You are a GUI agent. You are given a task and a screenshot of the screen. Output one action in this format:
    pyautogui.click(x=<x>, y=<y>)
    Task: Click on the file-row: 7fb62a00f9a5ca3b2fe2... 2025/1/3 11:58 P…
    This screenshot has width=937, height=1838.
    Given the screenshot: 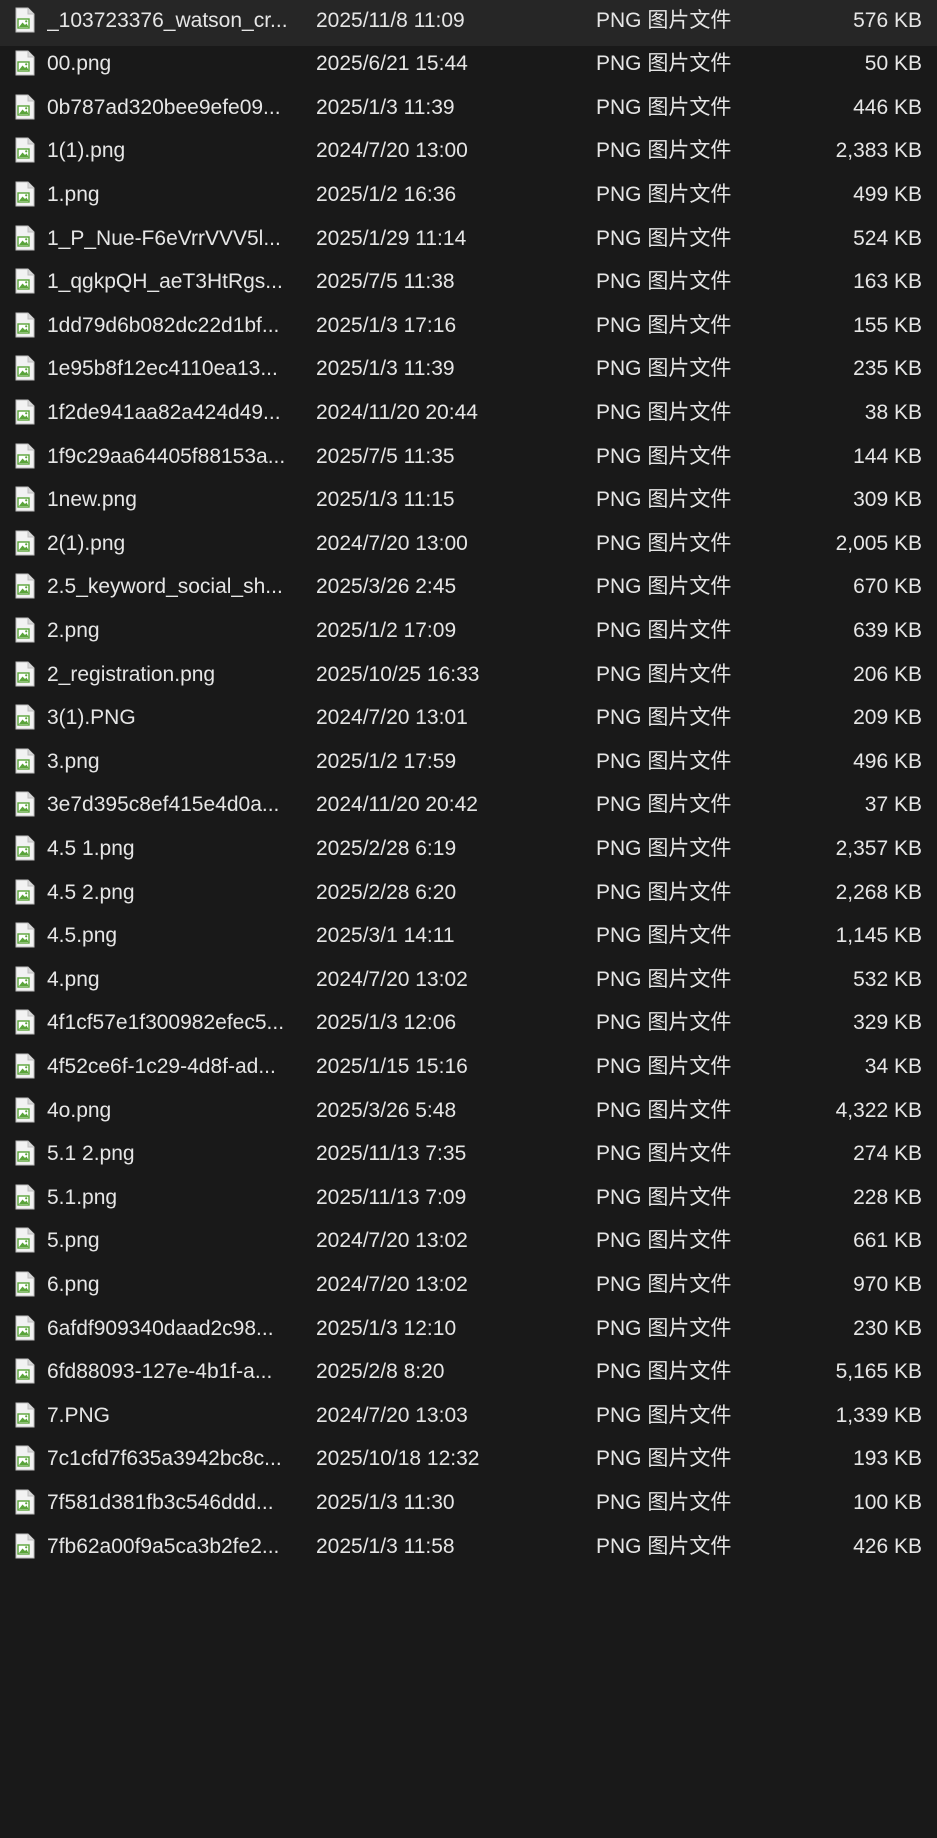 What is the action you would take?
    pyautogui.click(x=468, y=1546)
    